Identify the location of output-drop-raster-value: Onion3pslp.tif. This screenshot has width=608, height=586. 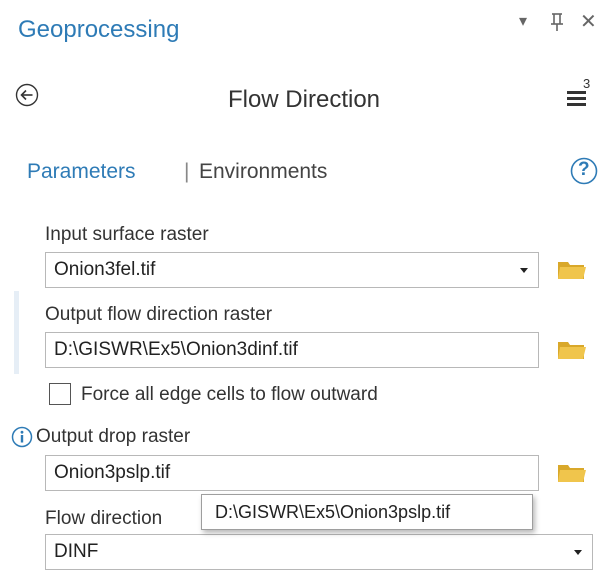
(112, 472).